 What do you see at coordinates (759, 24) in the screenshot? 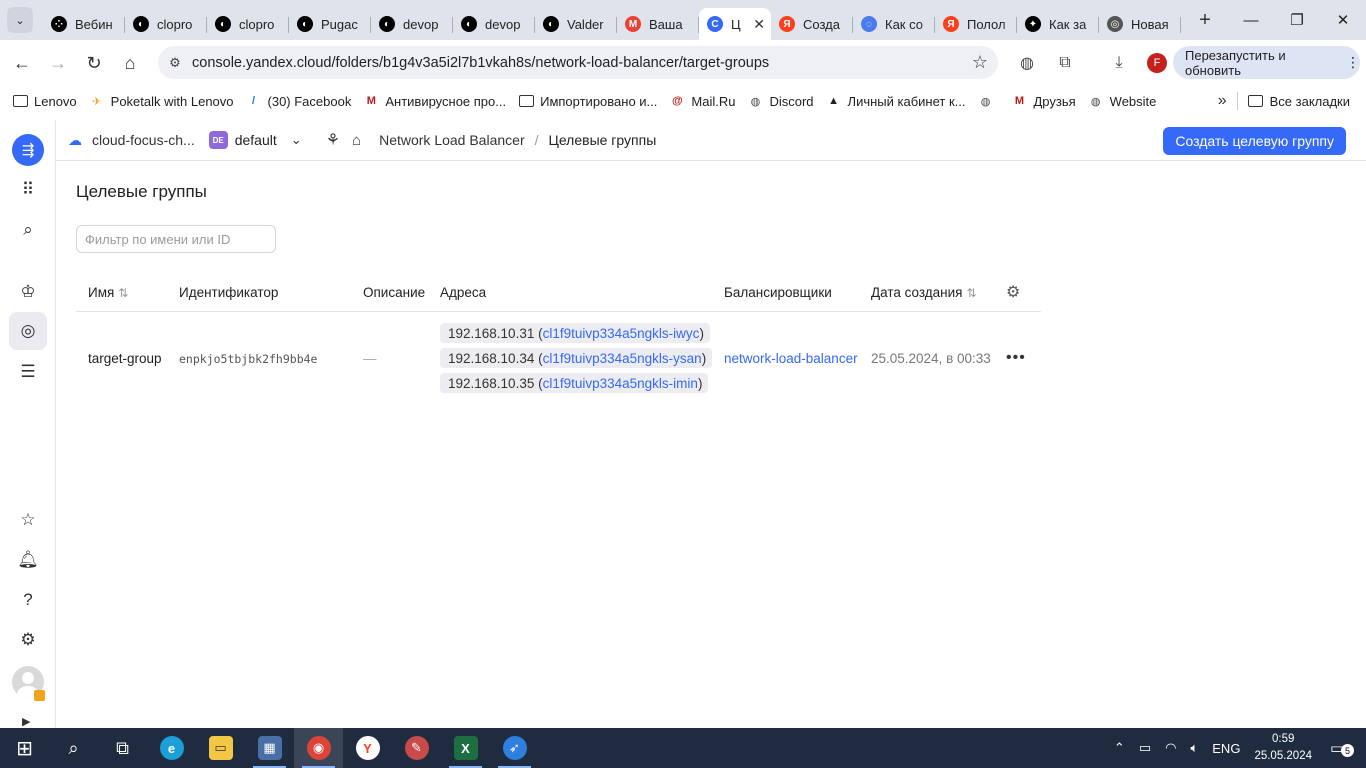
I see `close-tab-icon: ✕` at bounding box center [759, 24].